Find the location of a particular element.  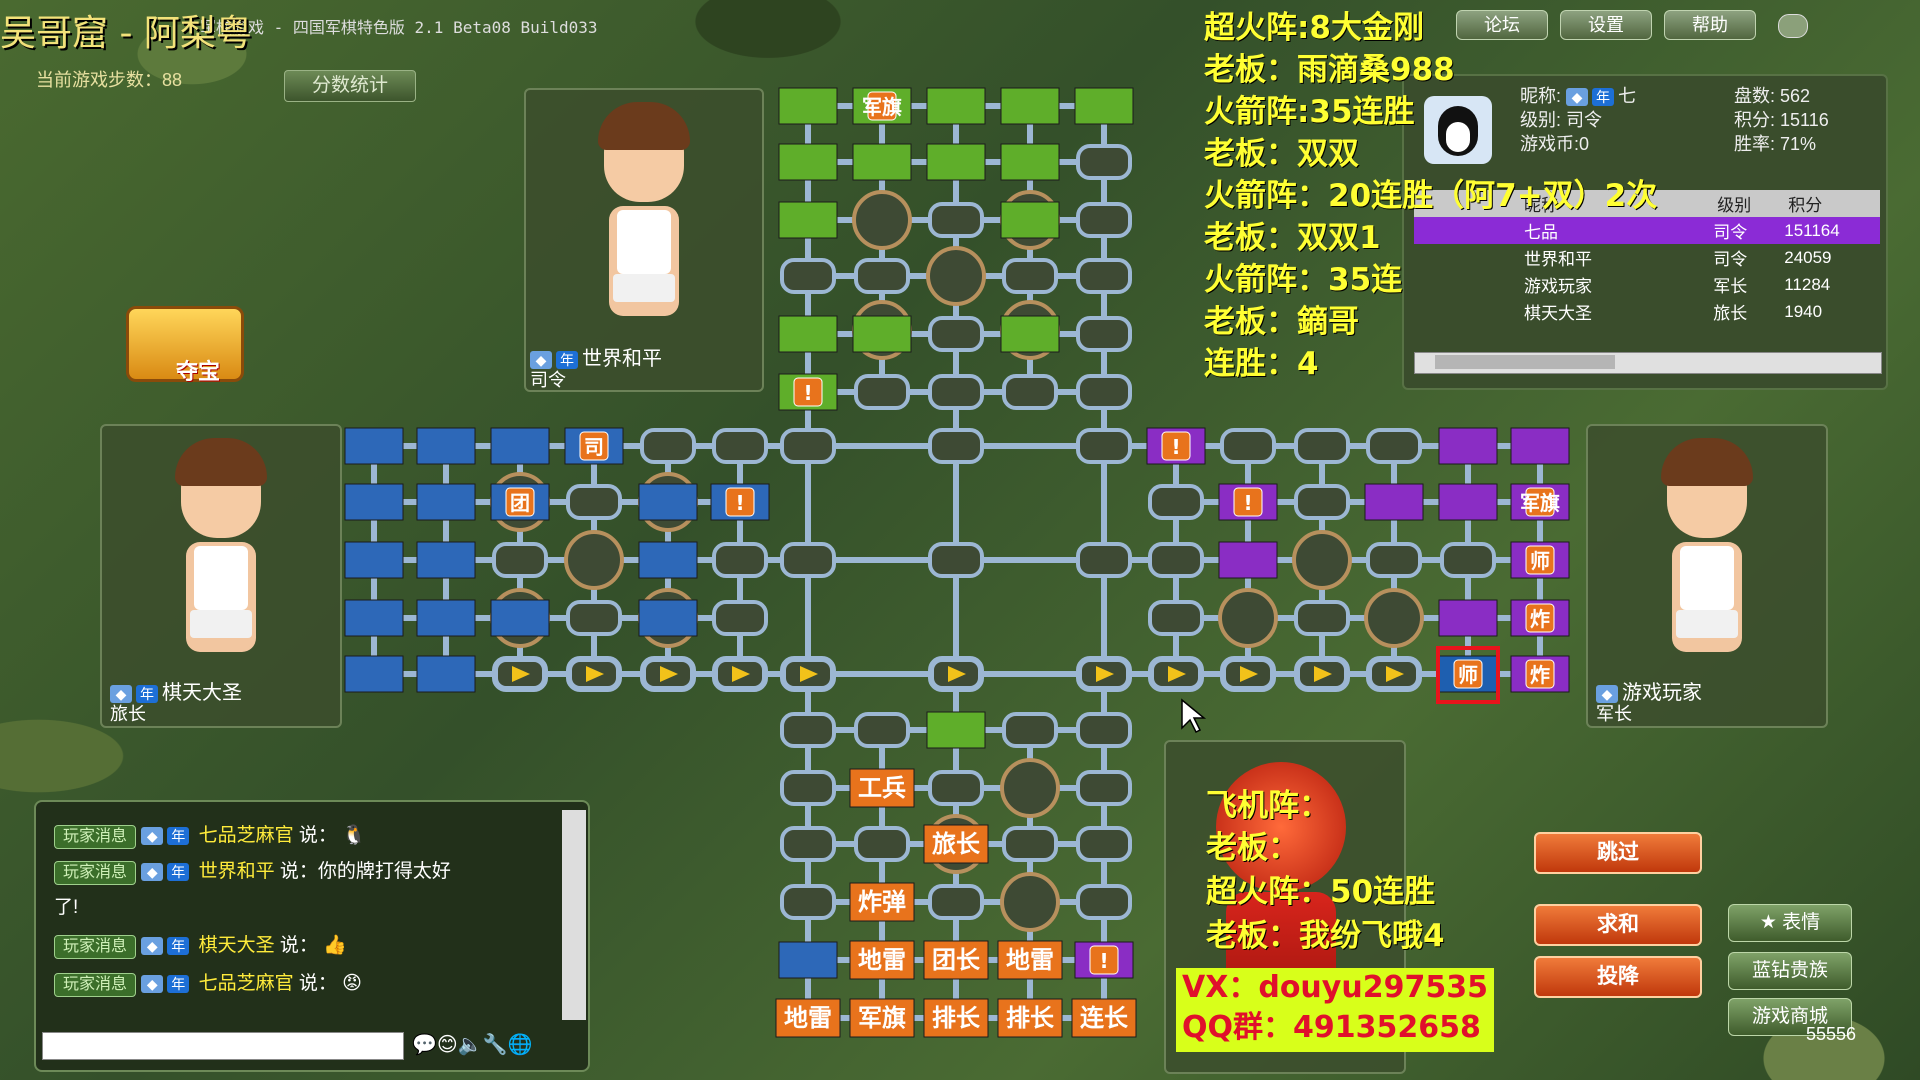

col-points: 积分 is located at coordinates (1830, 203).